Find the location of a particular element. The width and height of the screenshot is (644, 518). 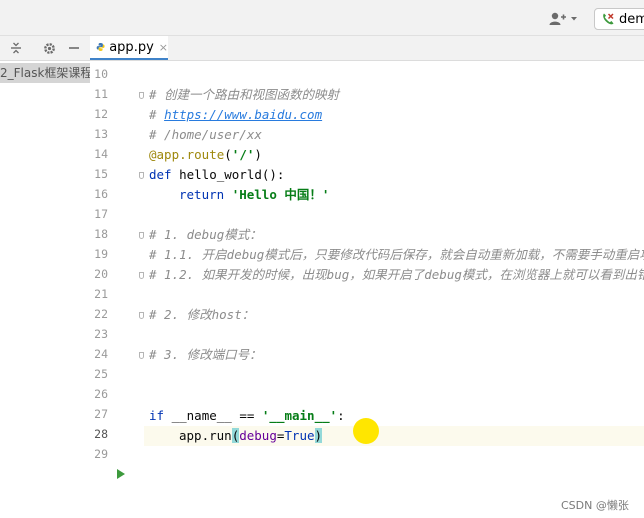

code-line: return 'Hello 中国！' is located at coordinates (254, 195).